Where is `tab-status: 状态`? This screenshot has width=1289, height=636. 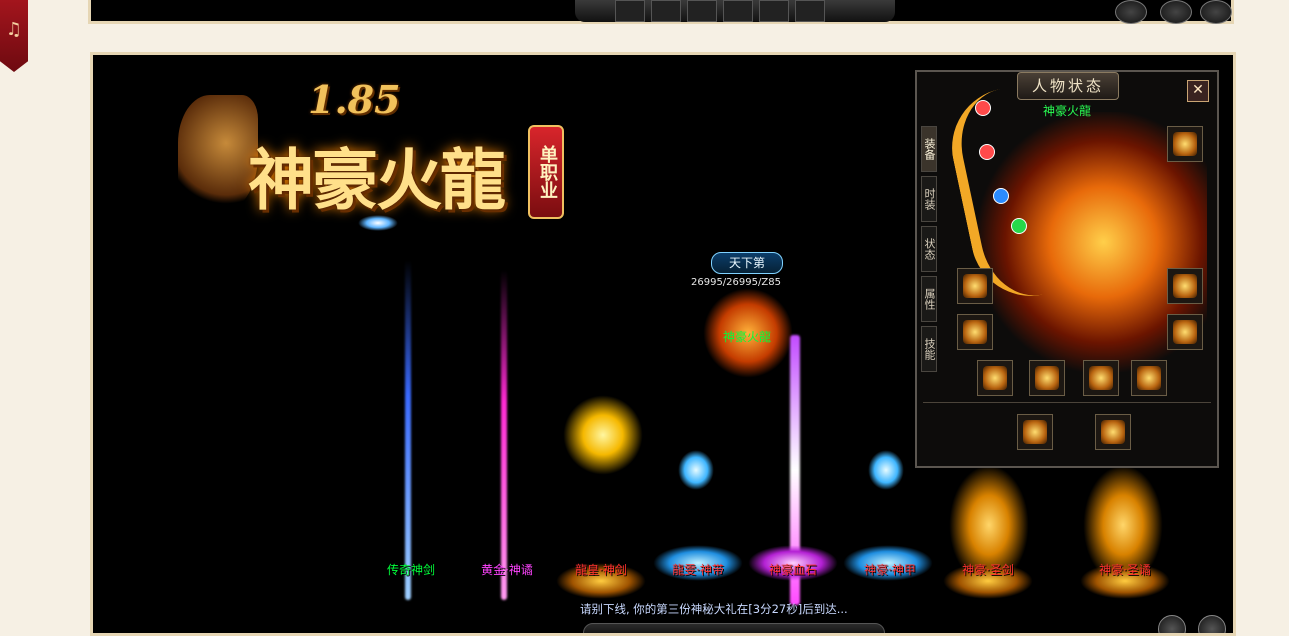 tab-status: 状态 is located at coordinates (929, 249).